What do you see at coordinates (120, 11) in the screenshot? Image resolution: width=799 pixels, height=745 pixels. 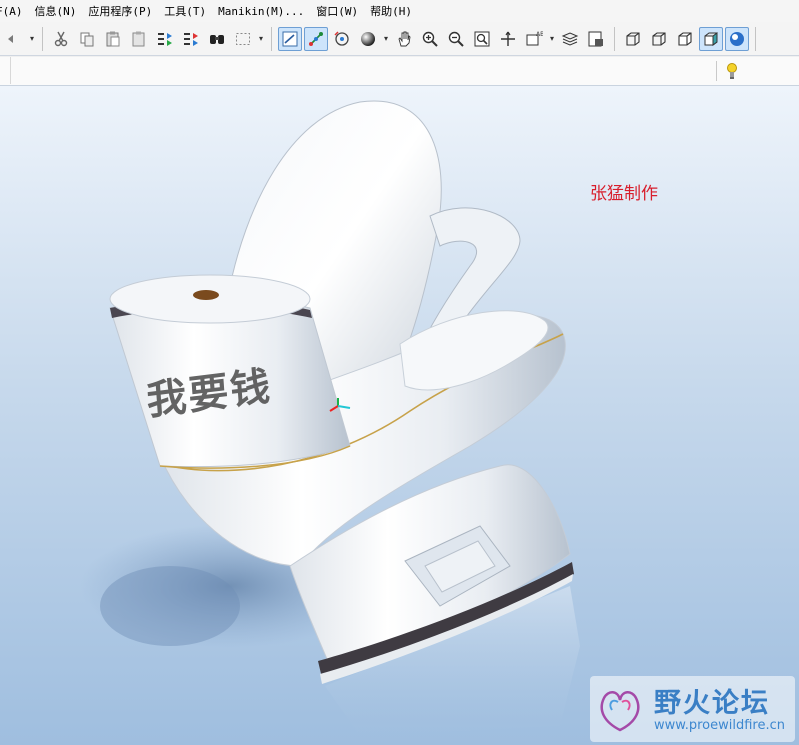 I see `menu-applications: 应用程序(P)` at bounding box center [120, 11].